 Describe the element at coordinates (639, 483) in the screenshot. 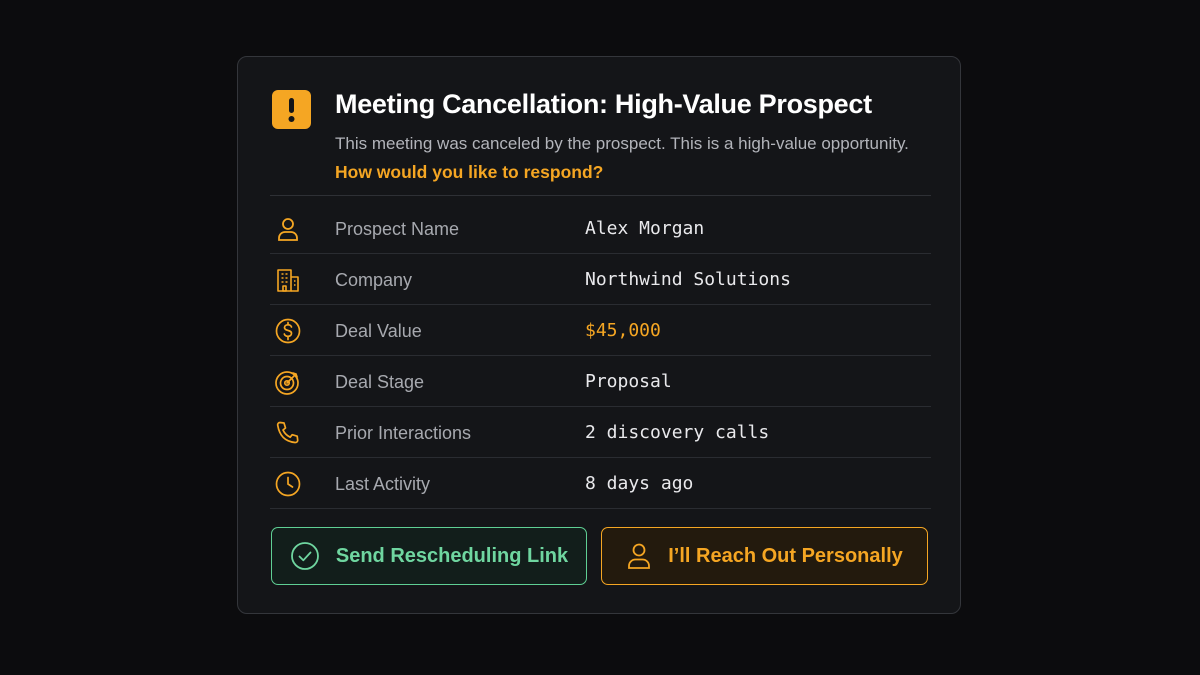

I see `detail-value: 8 days ago` at that location.